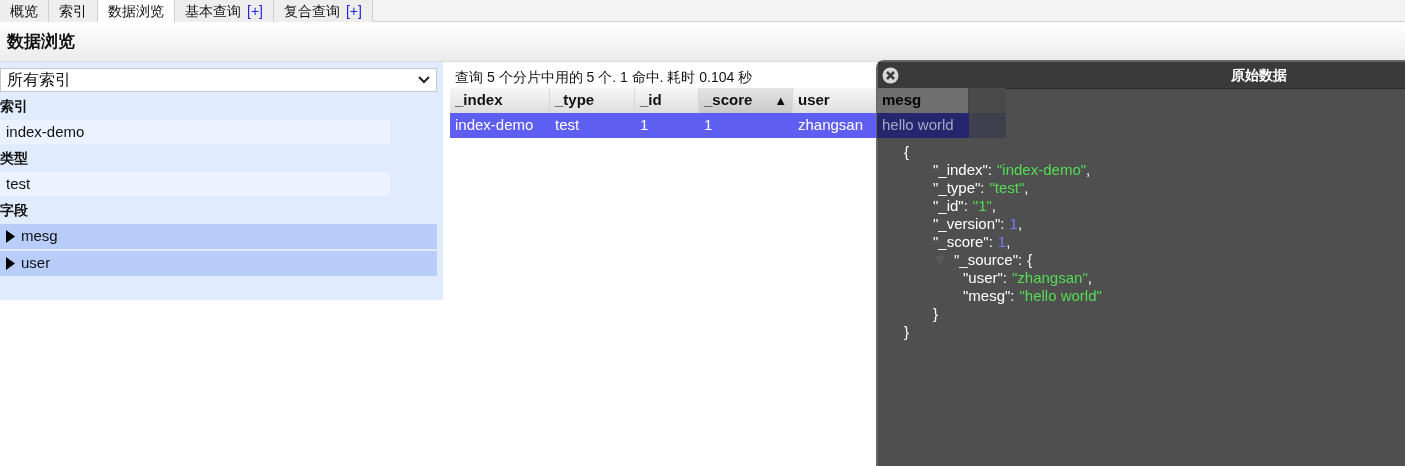  Describe the element at coordinates (195, 184) in the screenshot. I see `list-item: test` at that location.